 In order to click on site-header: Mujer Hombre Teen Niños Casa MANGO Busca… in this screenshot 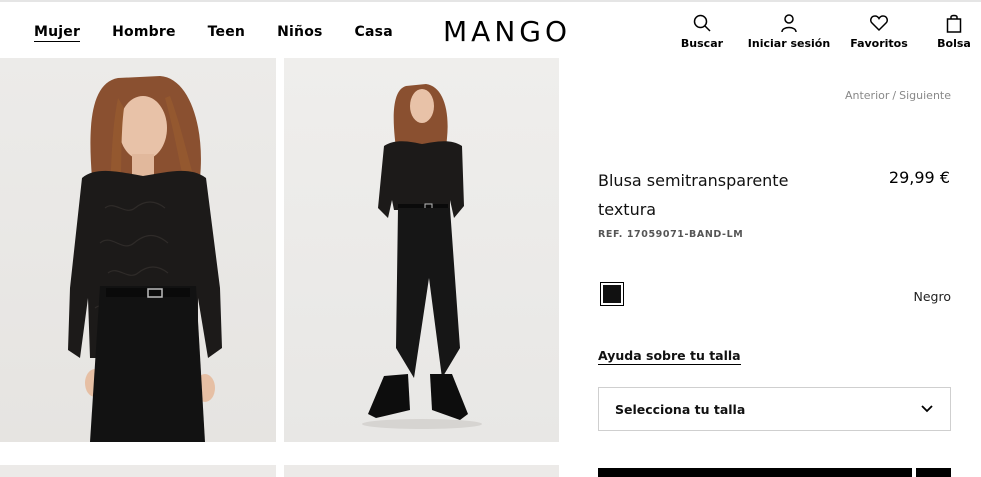, I will do `click(490, 29)`.